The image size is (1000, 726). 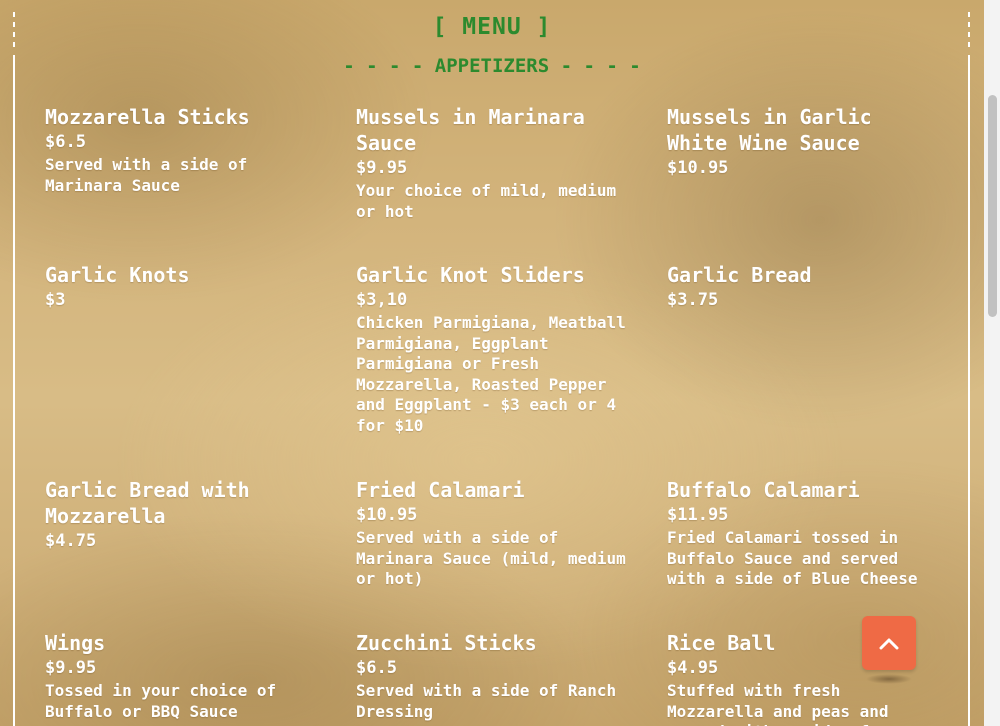 I want to click on chevron-up-icon, so click(x=889, y=644).